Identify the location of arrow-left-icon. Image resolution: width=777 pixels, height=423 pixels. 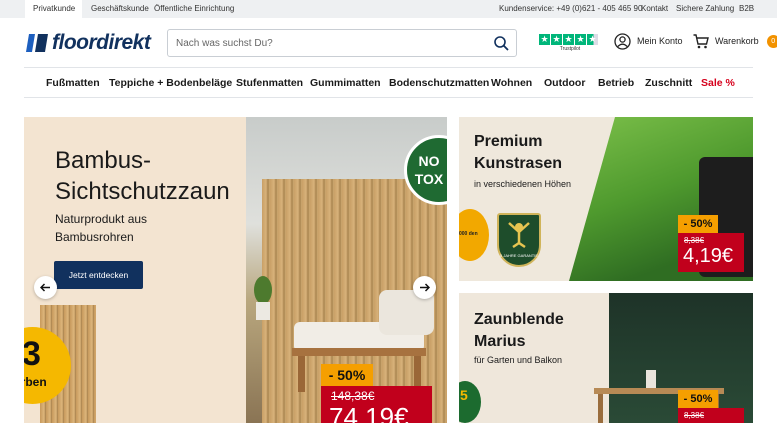
(45, 287).